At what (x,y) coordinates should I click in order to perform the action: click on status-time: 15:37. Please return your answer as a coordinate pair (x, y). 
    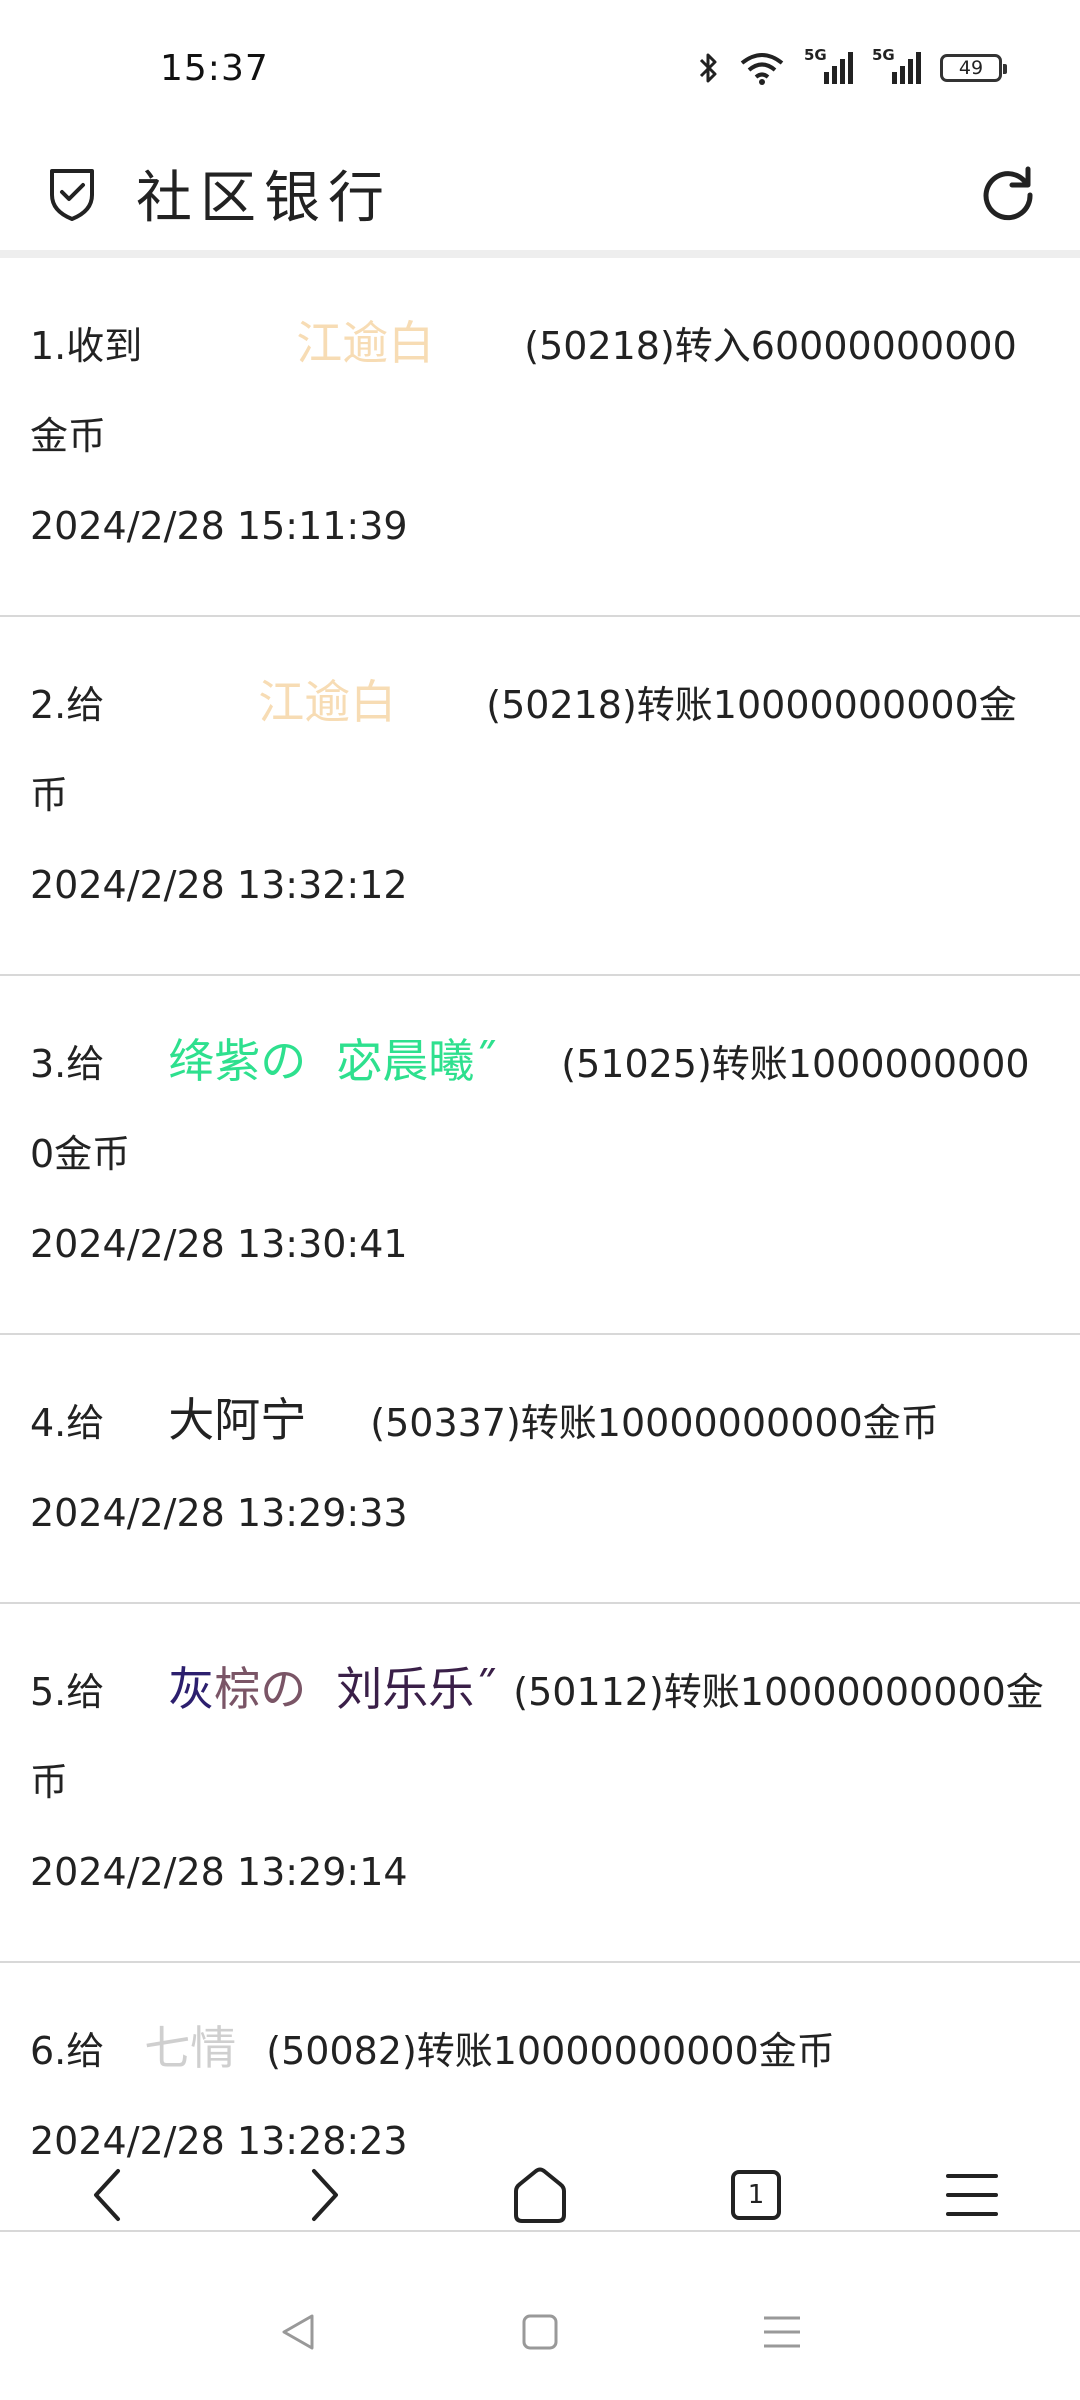
    Looking at the image, I should click on (214, 68).